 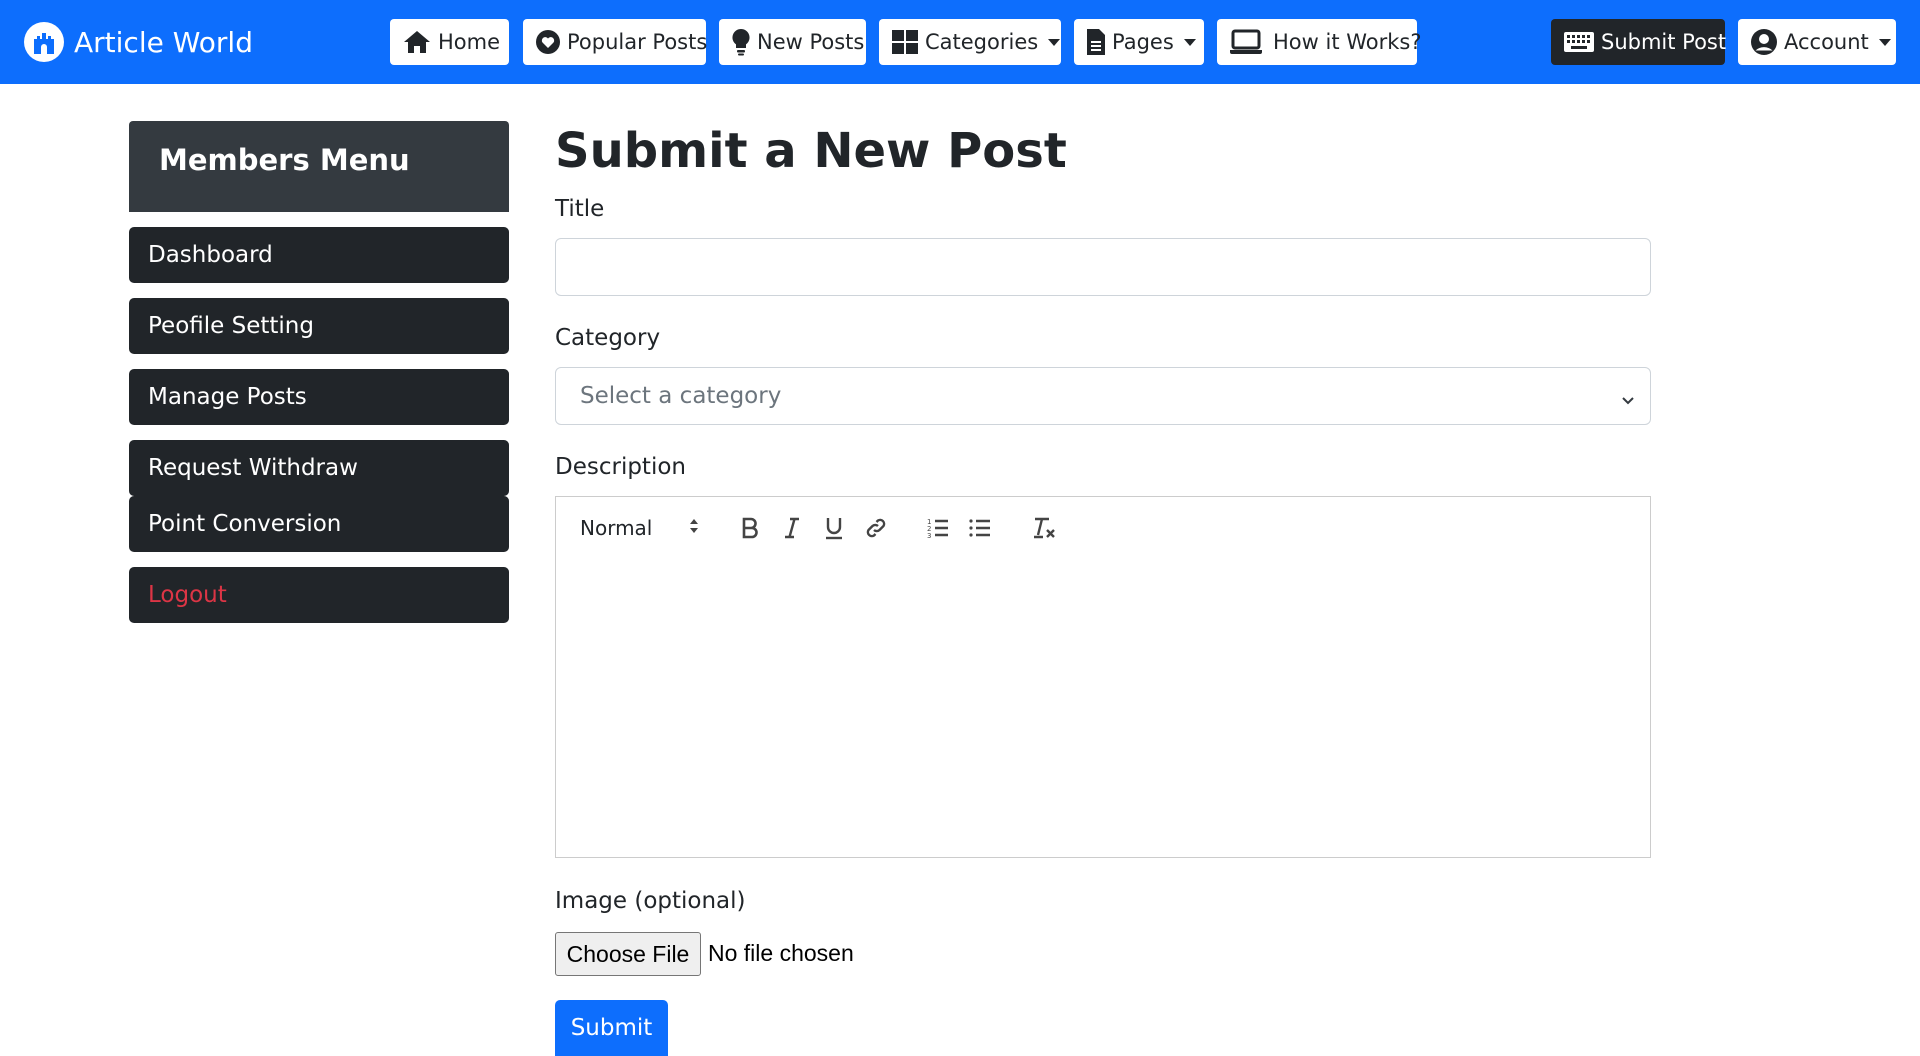 What do you see at coordinates (227, 397) in the screenshot?
I see `sidebar-item-label: Manage Posts` at bounding box center [227, 397].